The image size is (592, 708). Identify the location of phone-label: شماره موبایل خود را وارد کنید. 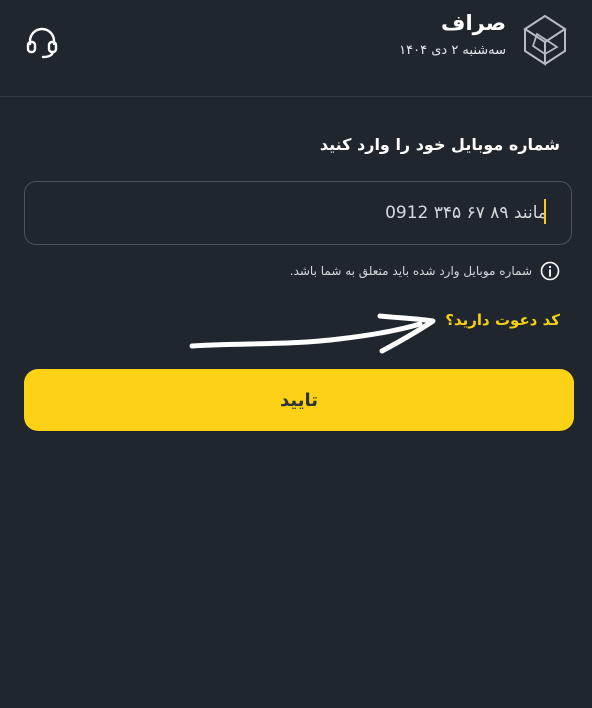
(439, 144).